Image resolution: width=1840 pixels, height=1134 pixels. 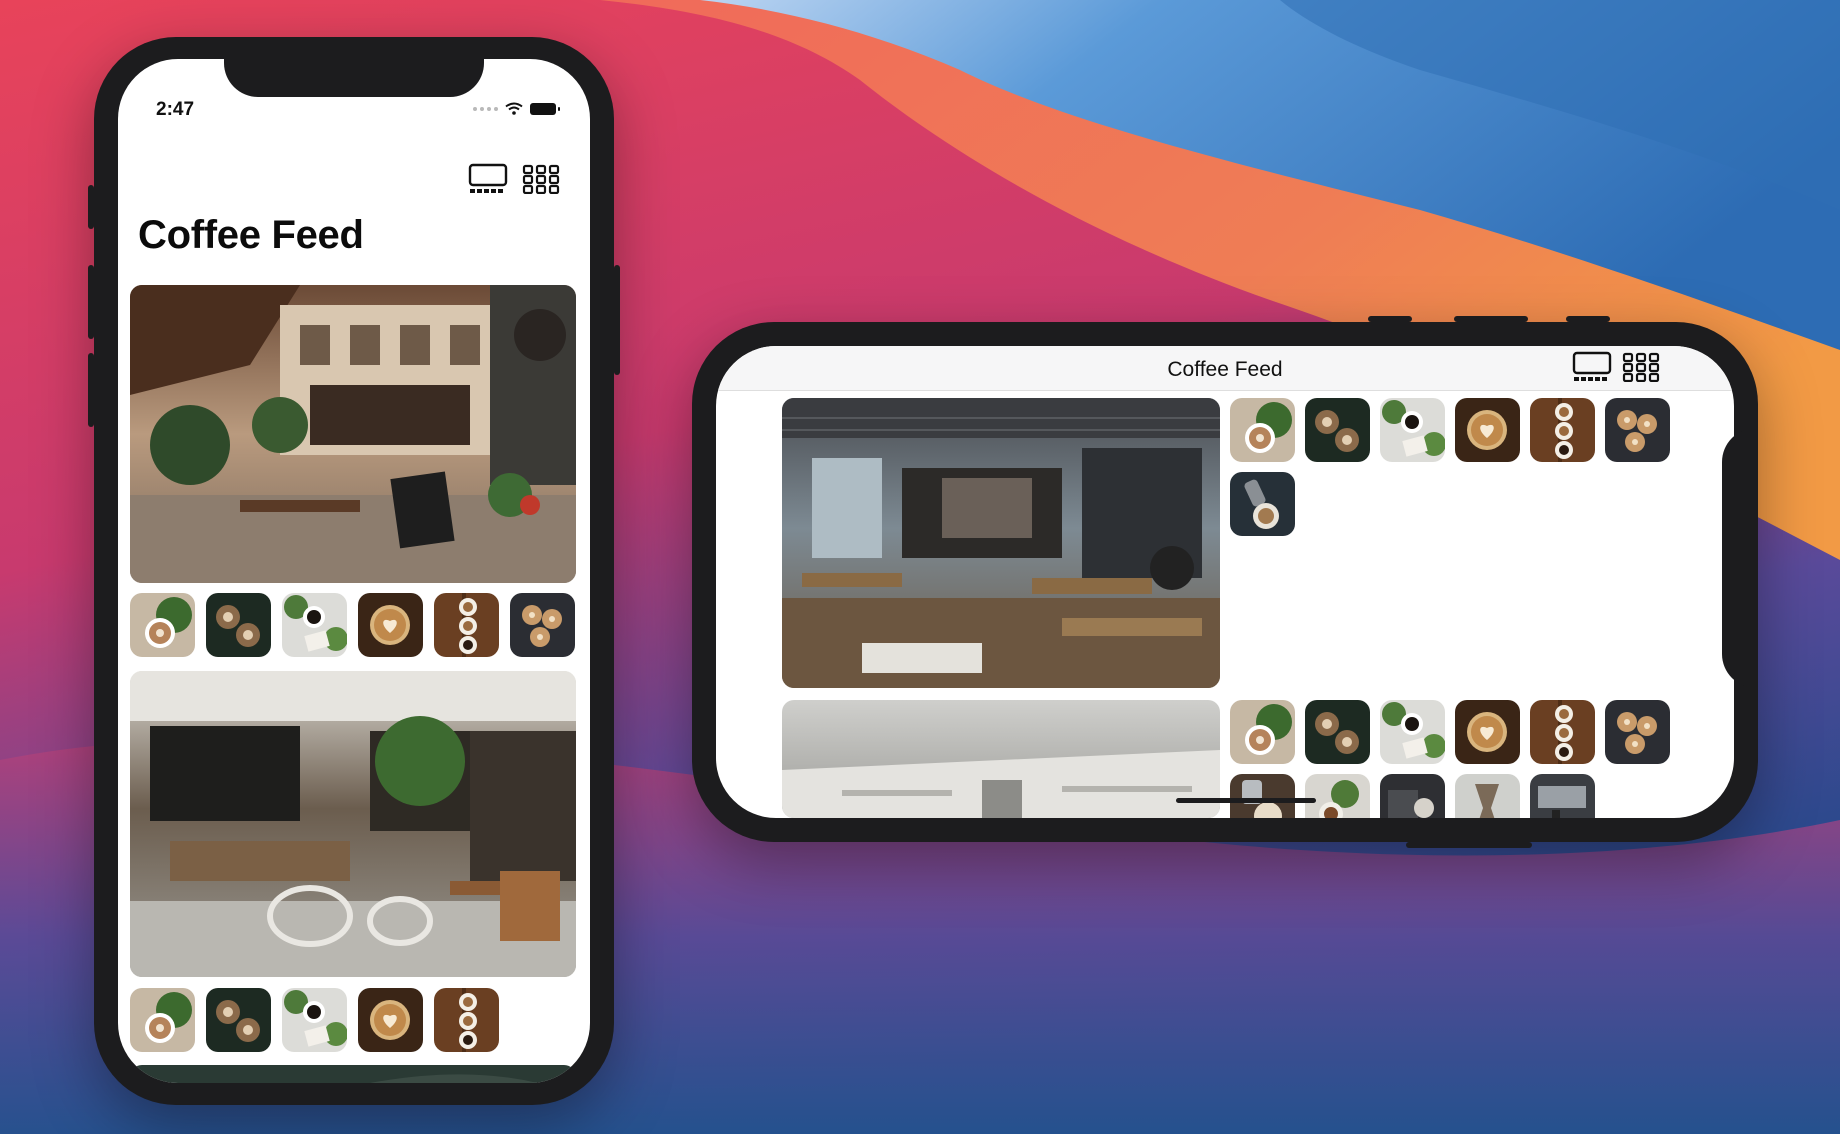 I want to click on thumbnail-grid, so click(x=1450, y=467).